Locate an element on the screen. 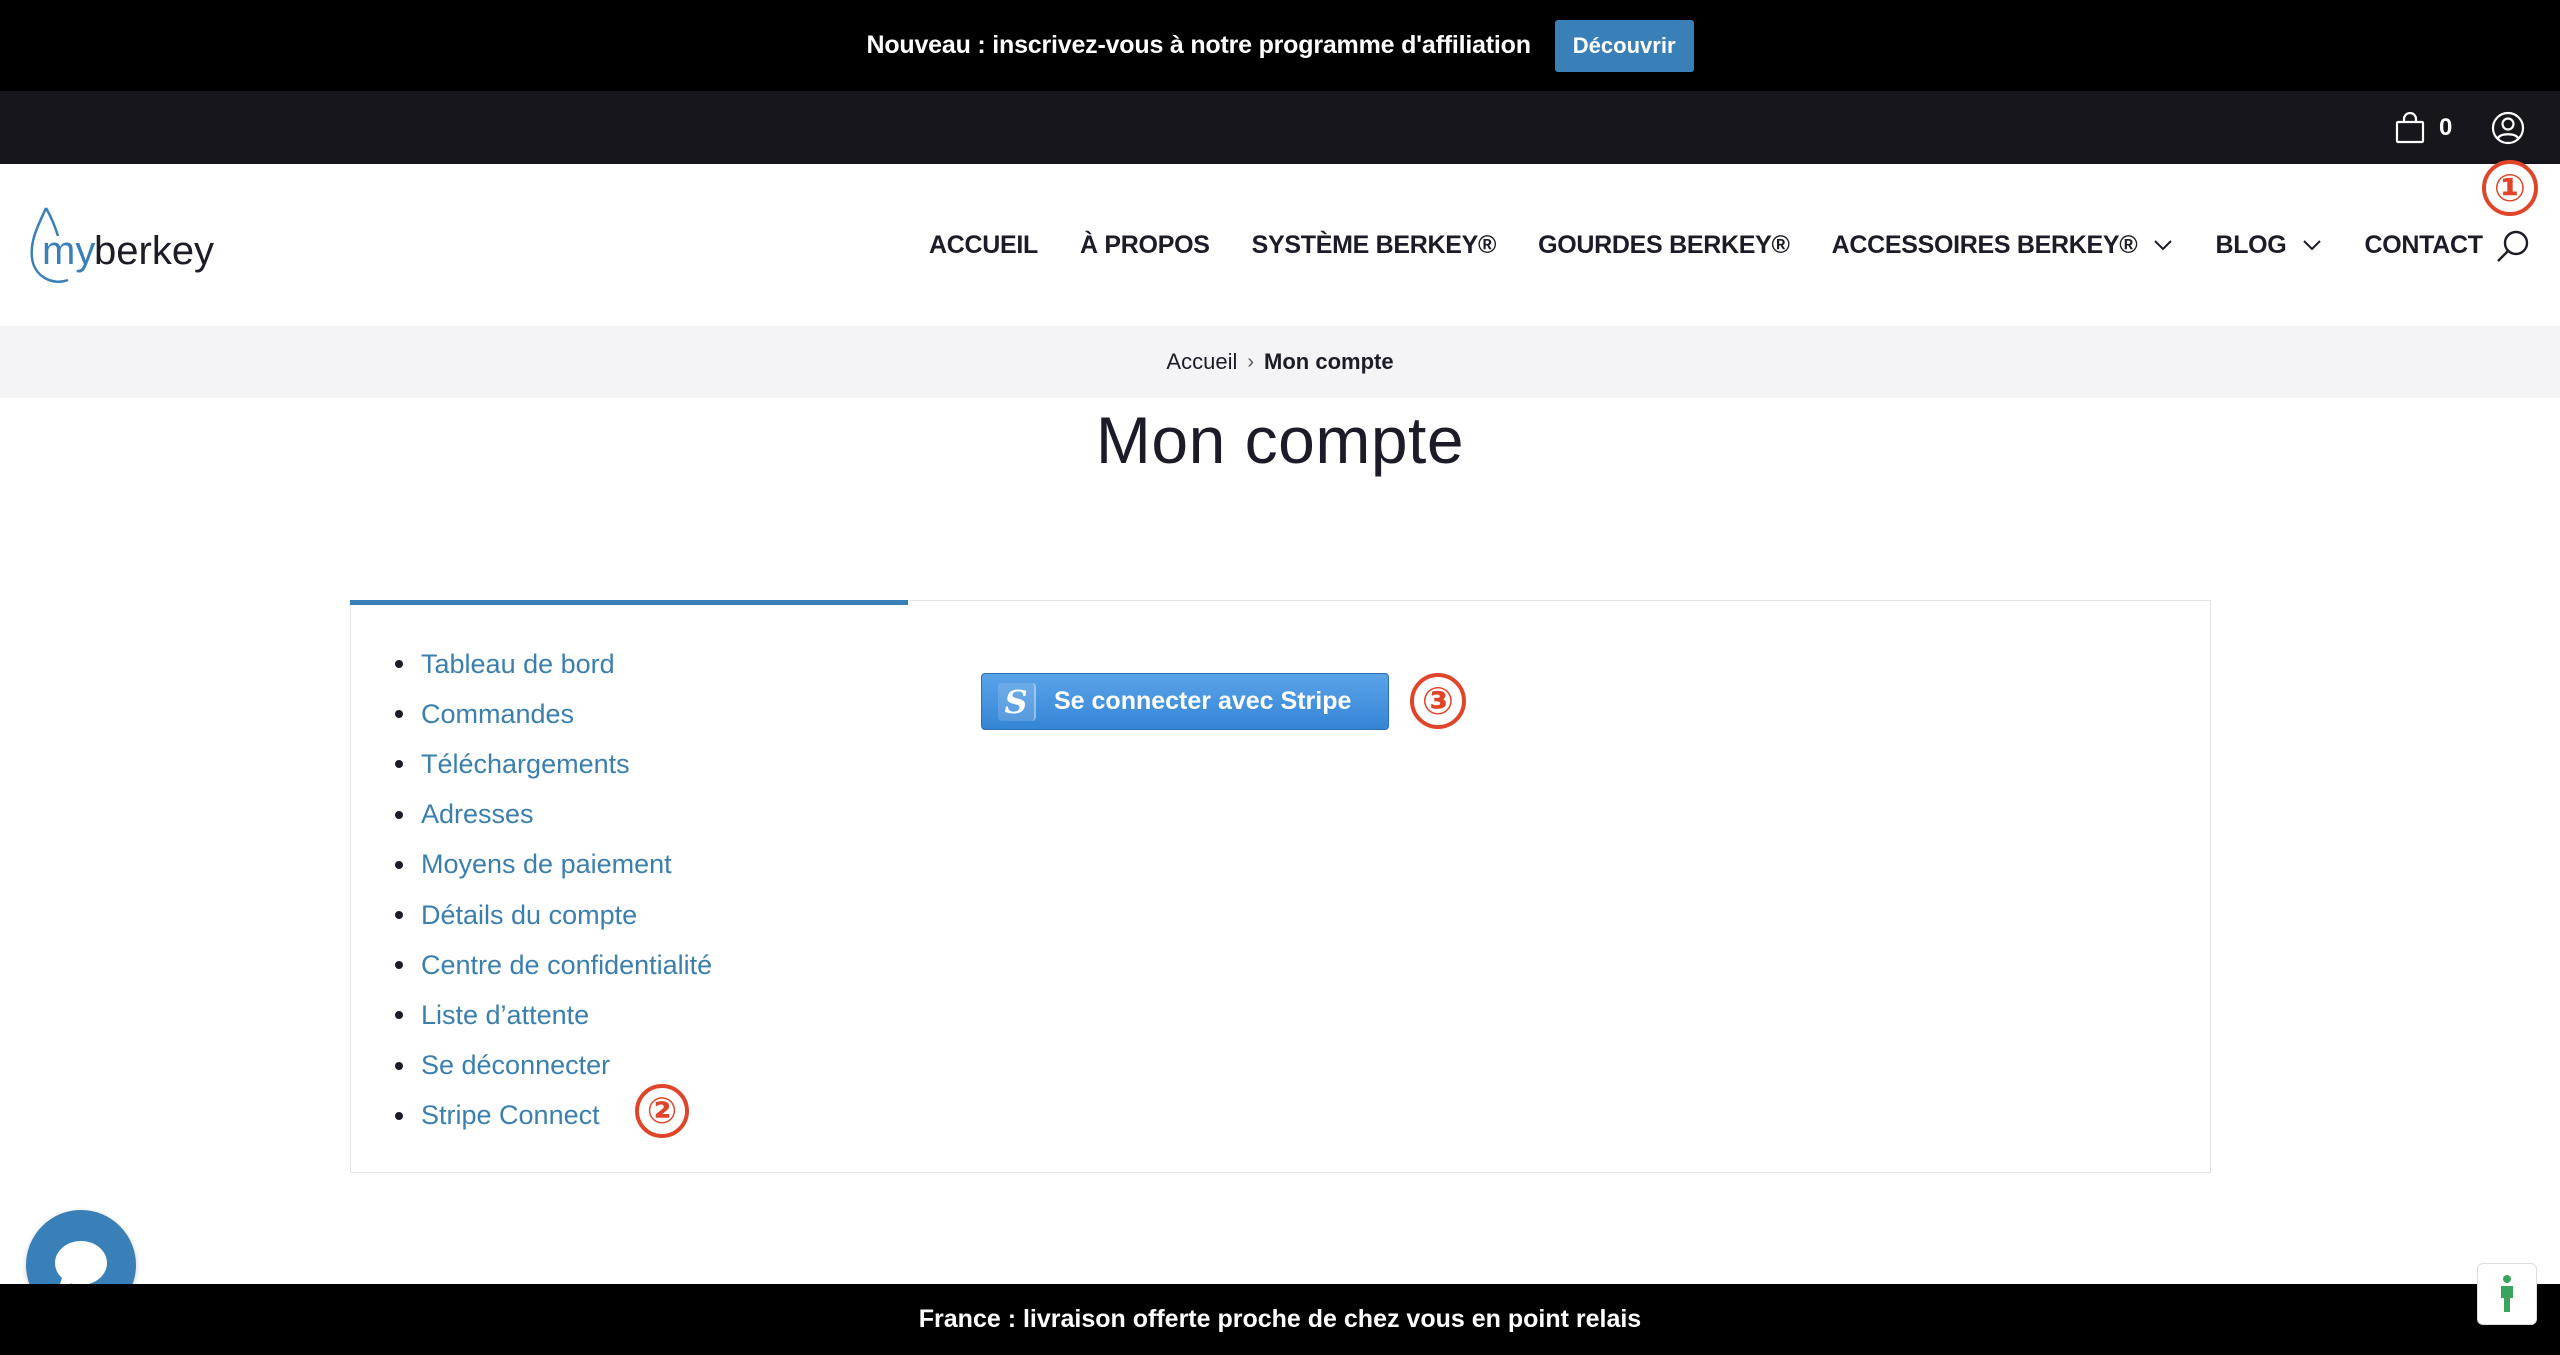 This screenshot has height=1355, width=2560. annotation-marker-1: ① is located at coordinates (2510, 188).